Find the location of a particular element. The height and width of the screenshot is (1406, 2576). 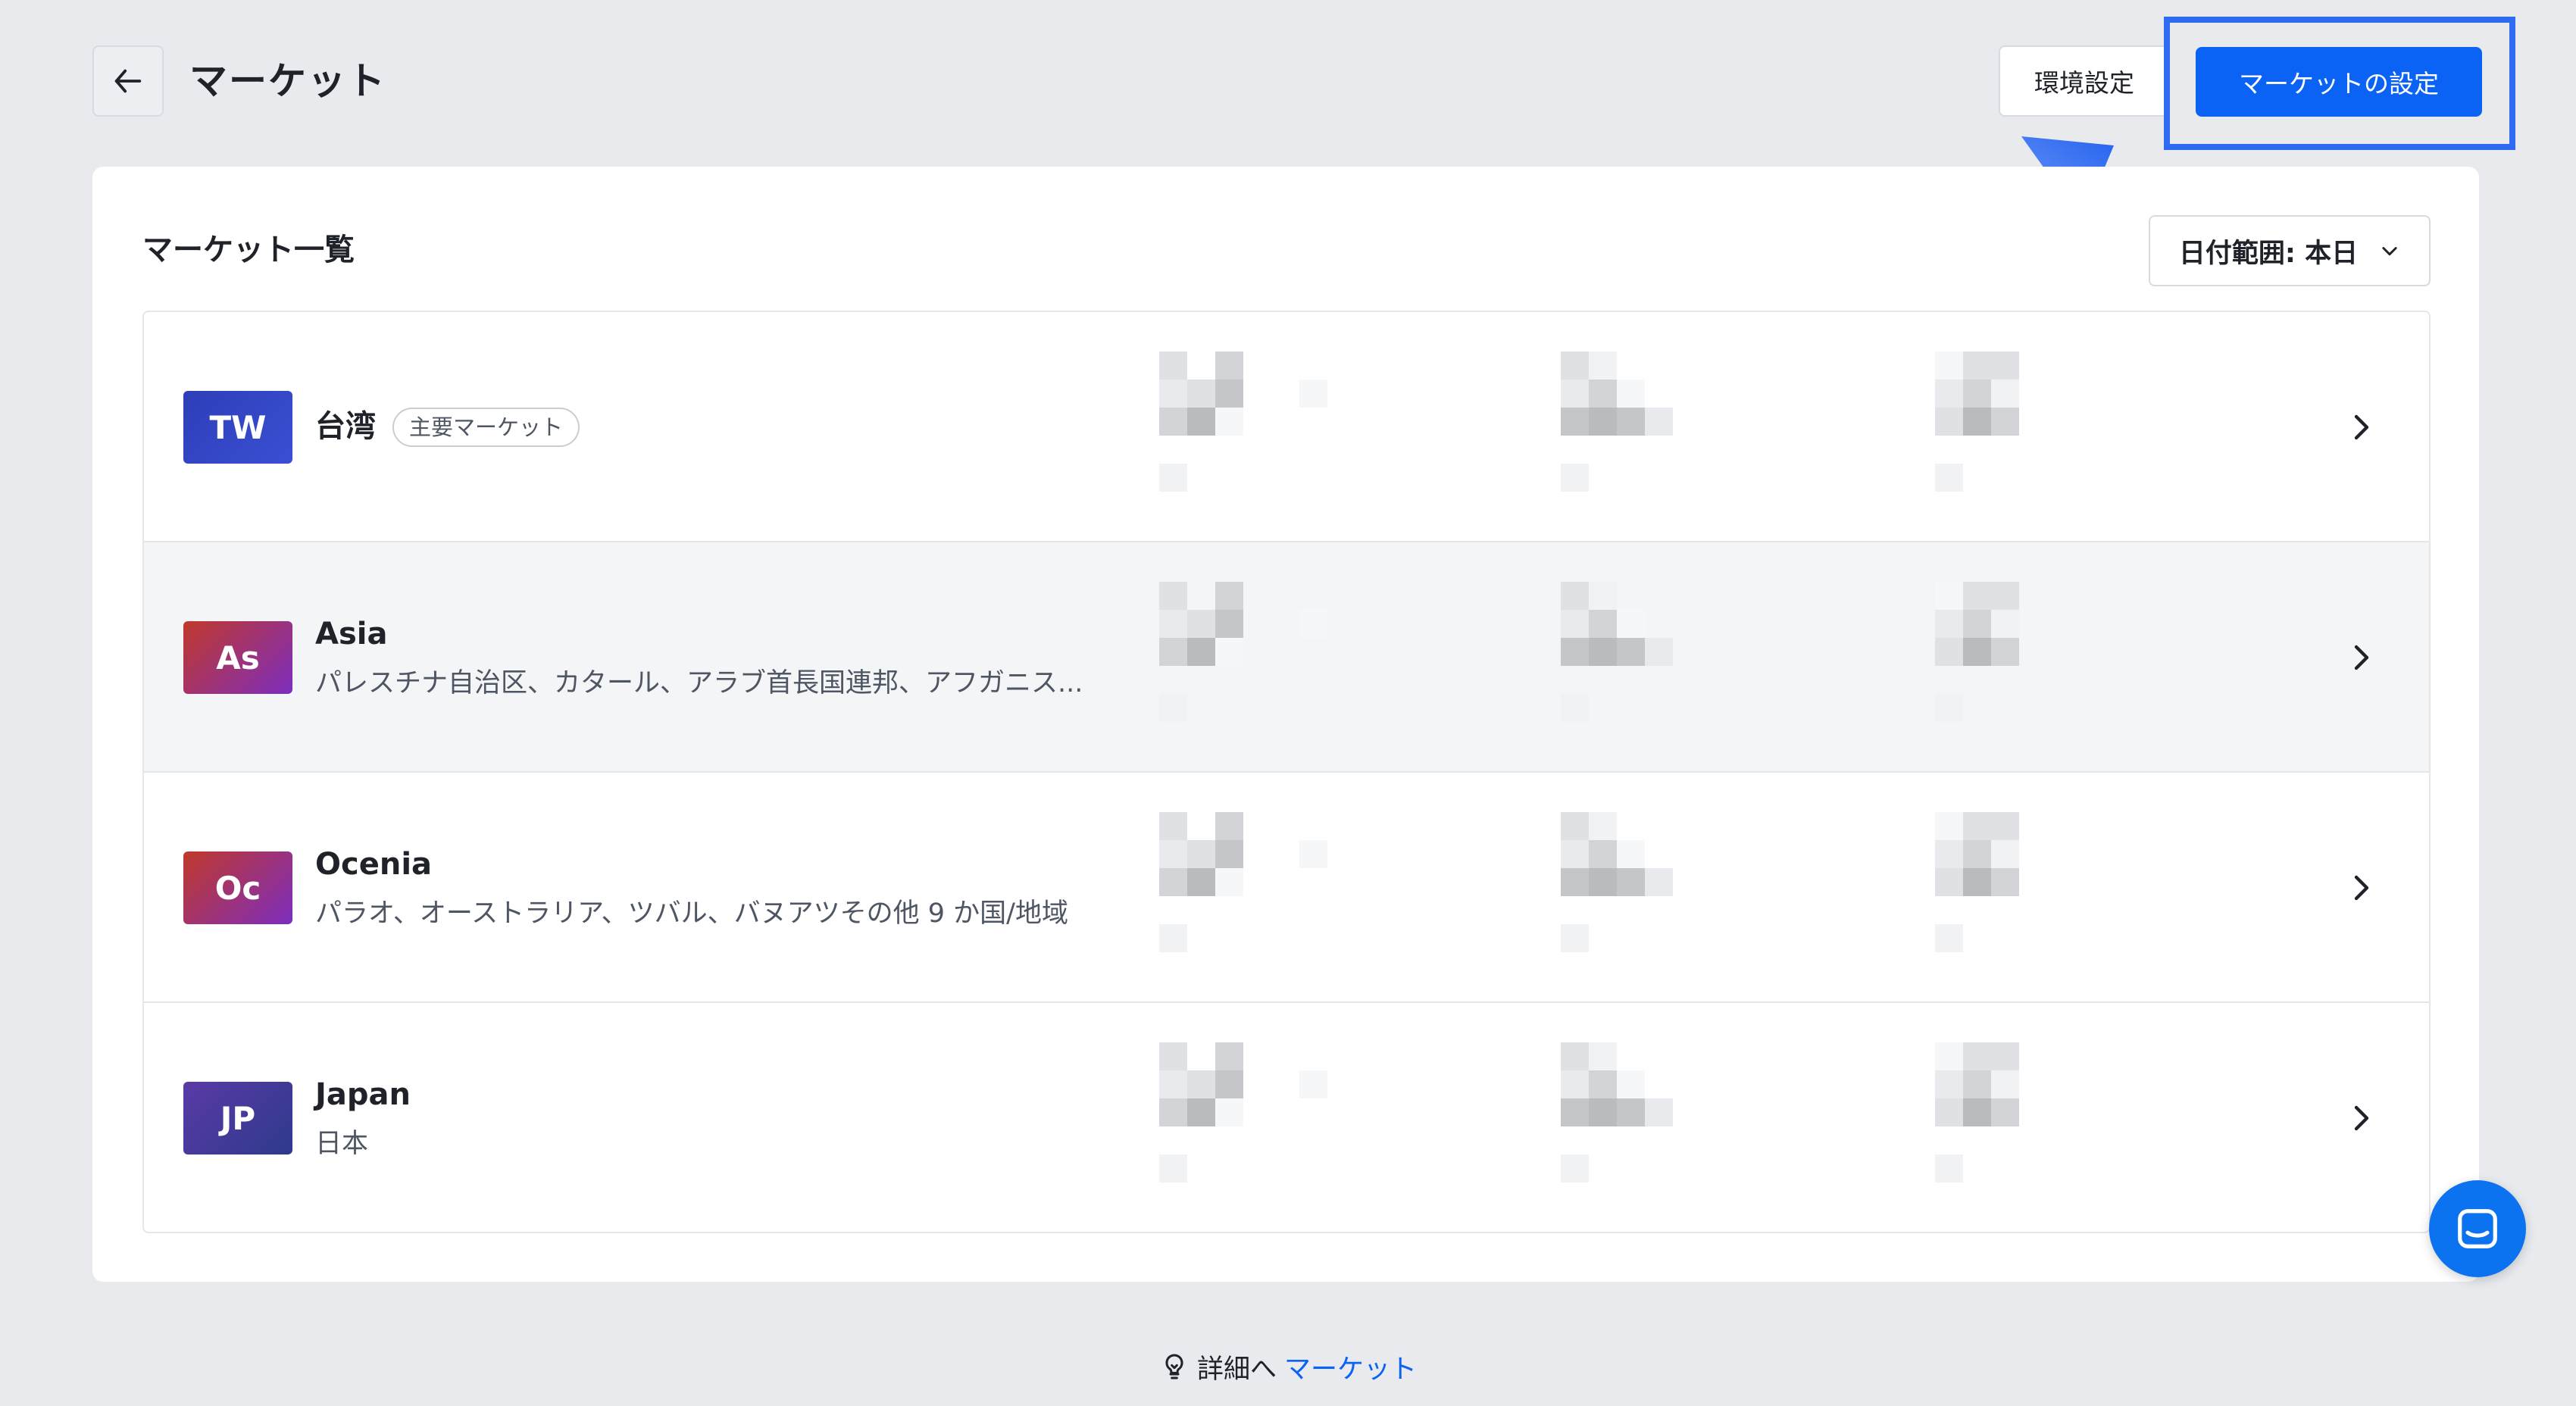

market-name: 台湾 is located at coordinates (345, 426).